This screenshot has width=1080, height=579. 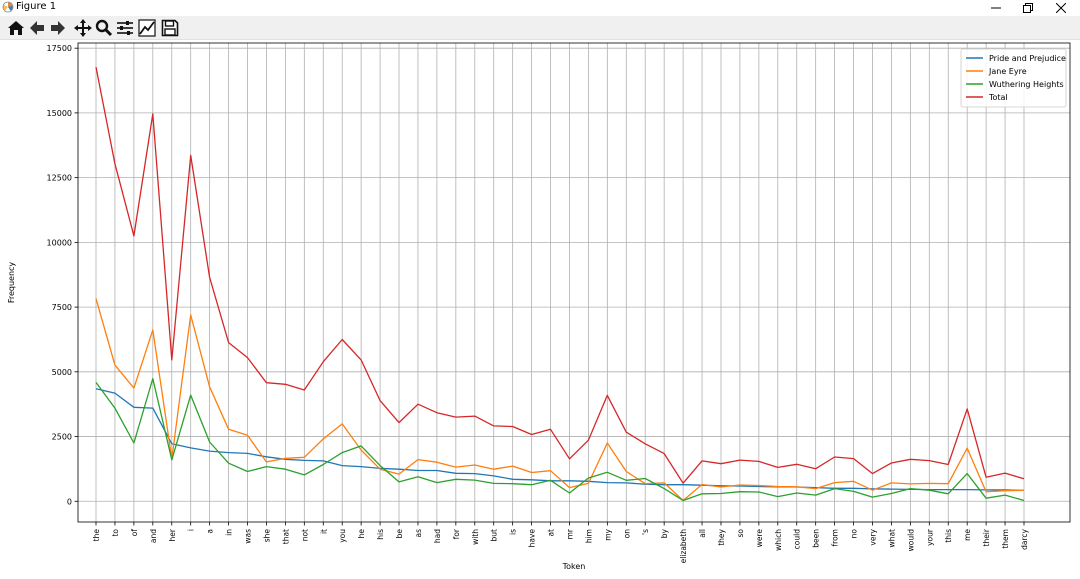 I want to click on x-tick-label: no, so click(x=854, y=534).